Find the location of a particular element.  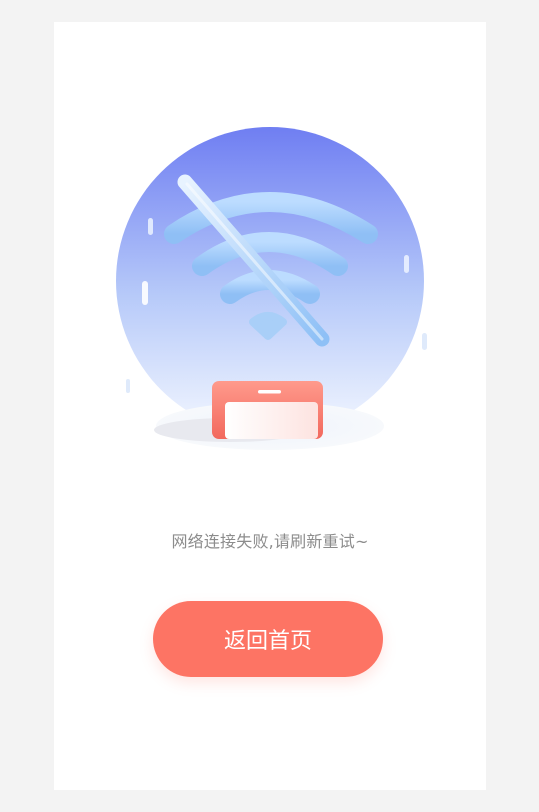

back-home-button: 返回首页 is located at coordinates (268, 639).